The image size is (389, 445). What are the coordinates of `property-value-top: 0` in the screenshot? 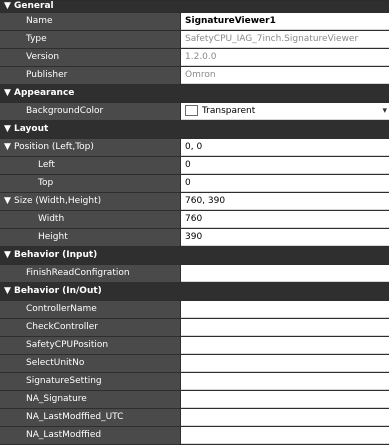 It's located at (285, 183).